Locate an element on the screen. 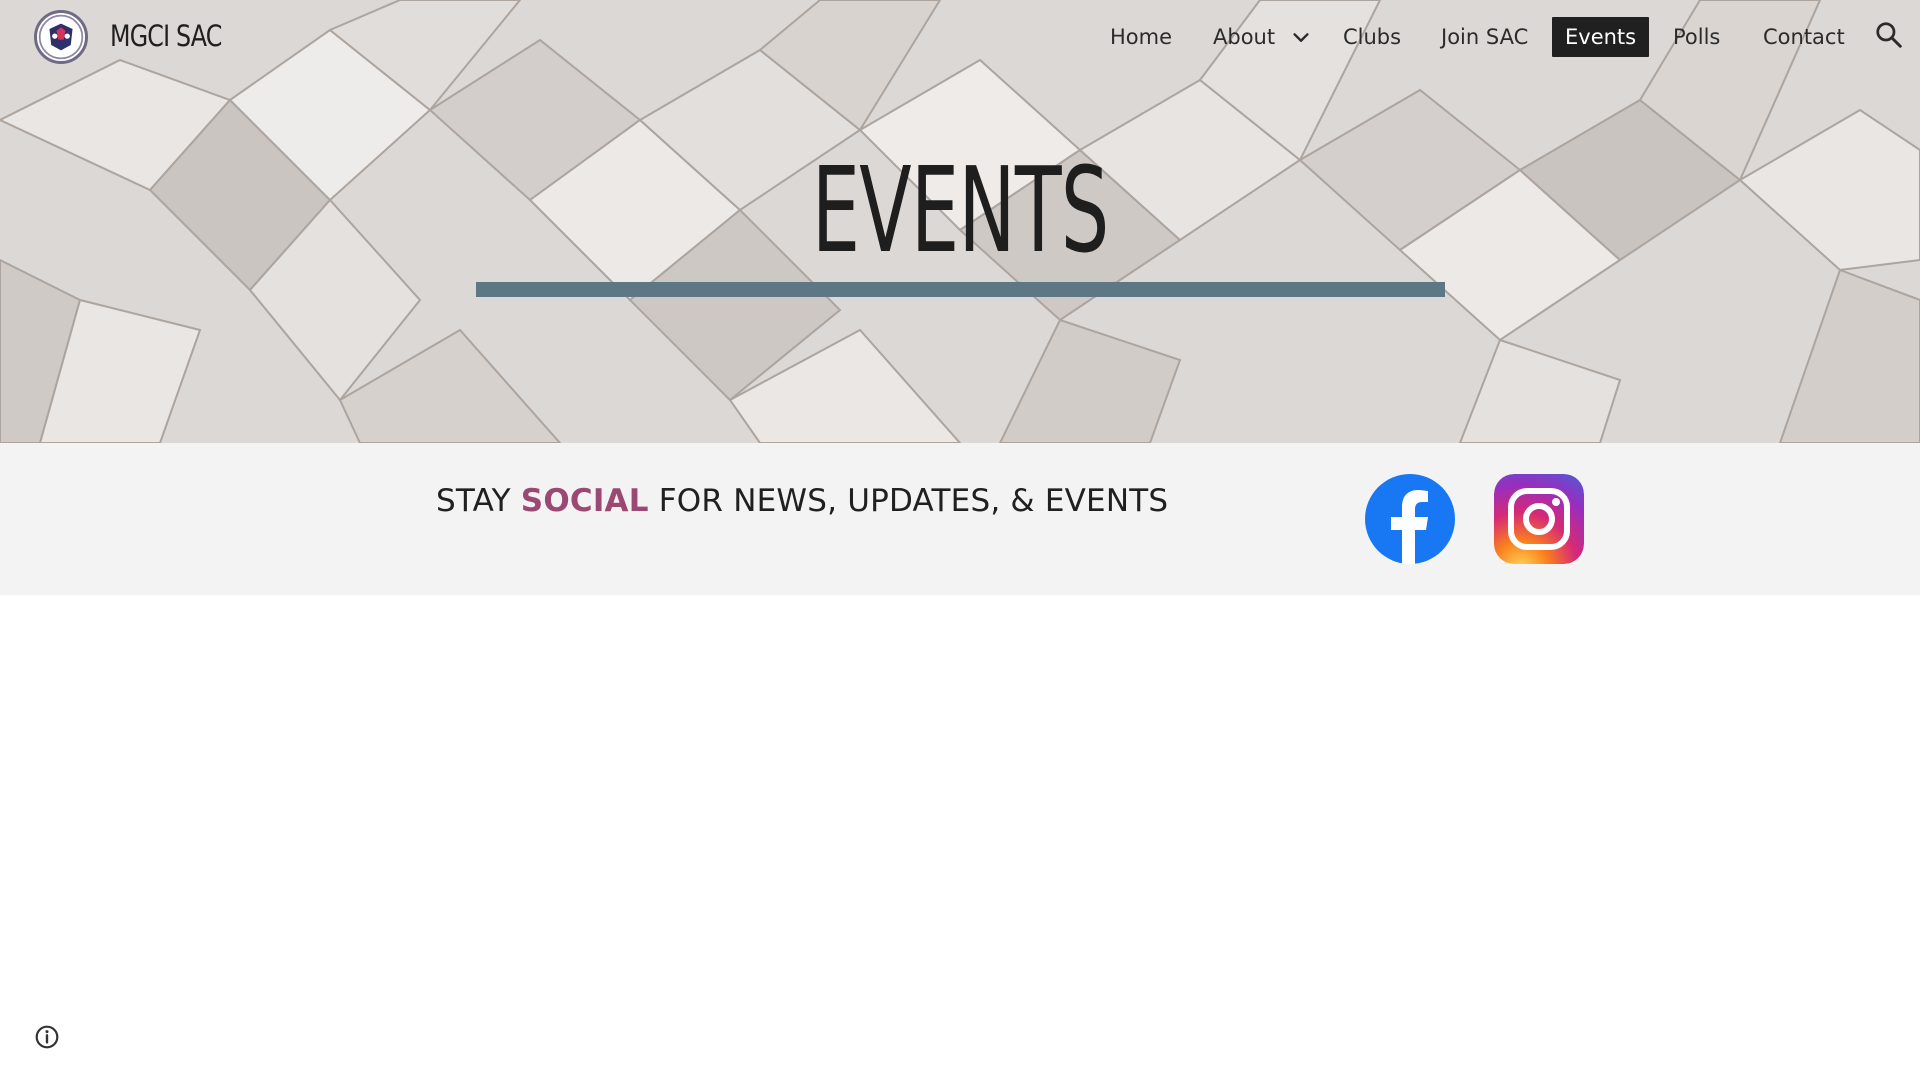  nav-item-join-sac: Join SAC is located at coordinates (1484, 37).